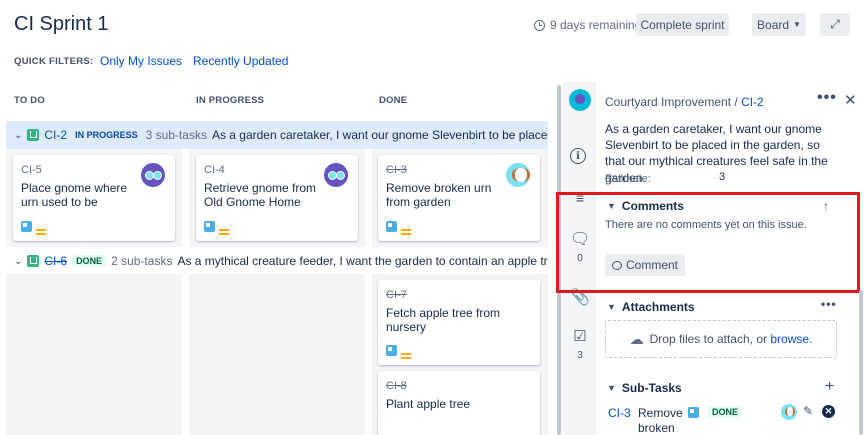  I want to click on subtasks-nav-button: ☑, so click(580, 336).